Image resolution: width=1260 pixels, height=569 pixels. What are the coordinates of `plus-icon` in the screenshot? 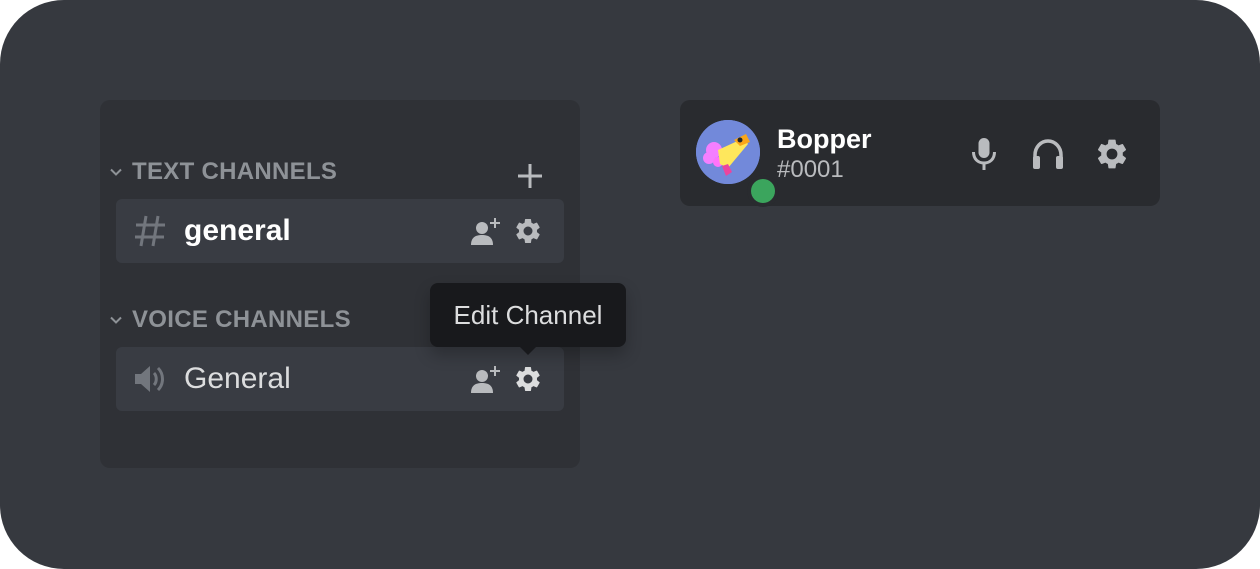 It's located at (530, 176).